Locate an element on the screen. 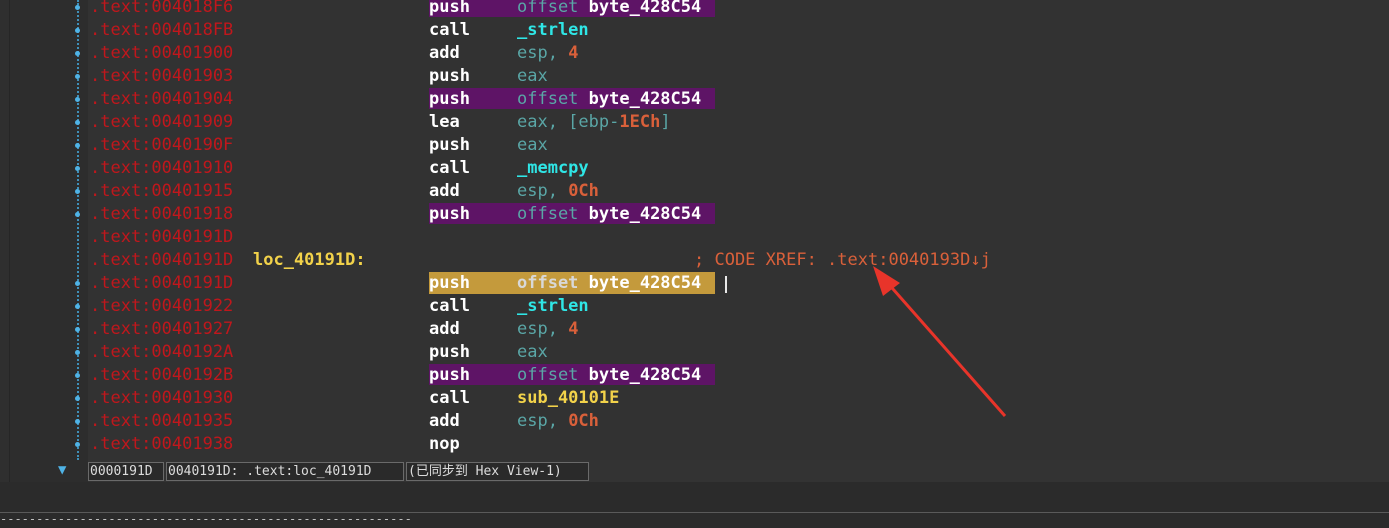  disasm-line: .text:00401900 add esp, 4 is located at coordinates (738, 53).